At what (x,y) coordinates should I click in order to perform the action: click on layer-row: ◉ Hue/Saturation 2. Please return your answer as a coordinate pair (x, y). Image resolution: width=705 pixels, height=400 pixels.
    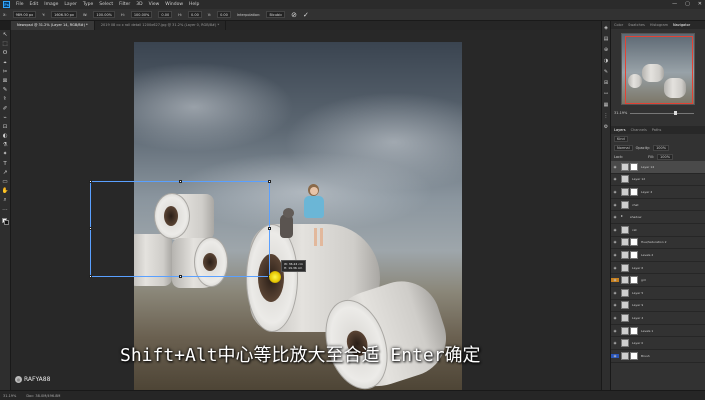
    Looking at the image, I should click on (658, 243).